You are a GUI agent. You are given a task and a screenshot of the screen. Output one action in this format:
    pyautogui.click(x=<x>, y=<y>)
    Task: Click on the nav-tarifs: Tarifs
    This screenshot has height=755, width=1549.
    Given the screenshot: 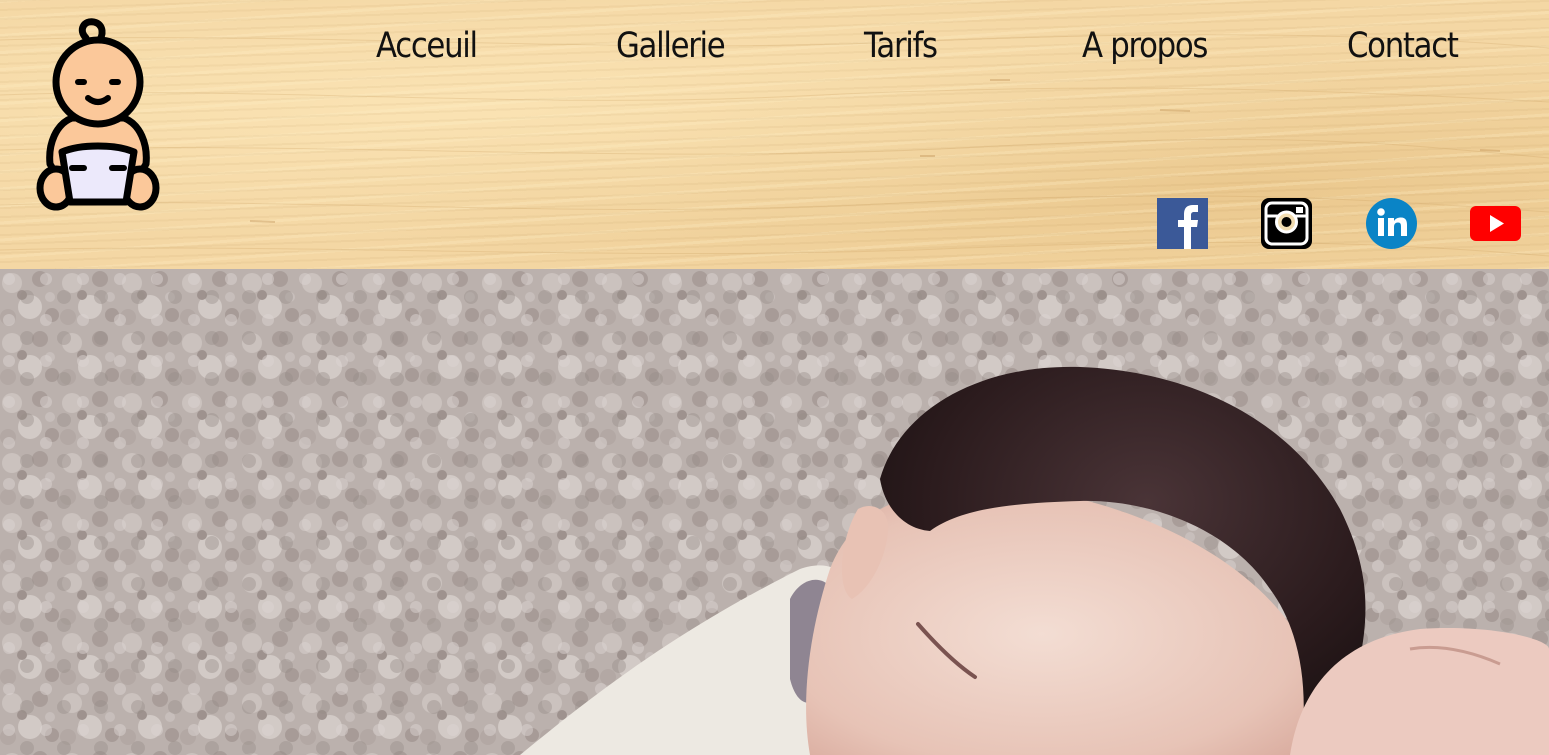 What is the action you would take?
    pyautogui.click(x=901, y=46)
    